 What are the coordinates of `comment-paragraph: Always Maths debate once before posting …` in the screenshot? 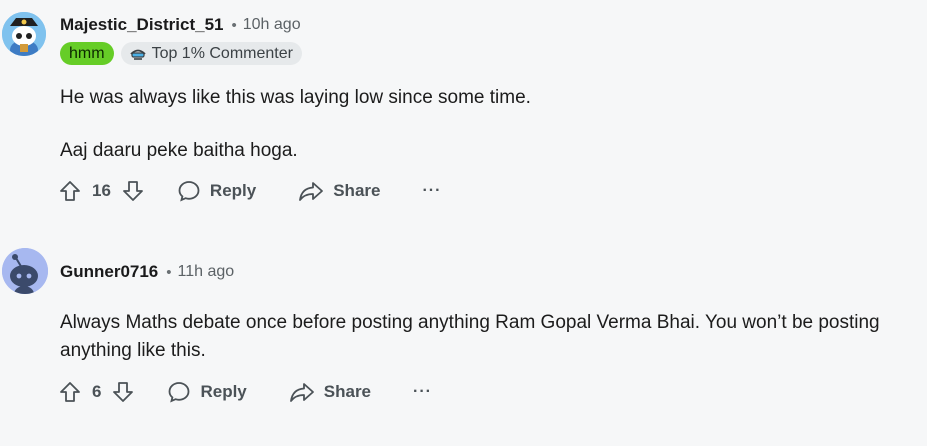 It's located at (470, 336).